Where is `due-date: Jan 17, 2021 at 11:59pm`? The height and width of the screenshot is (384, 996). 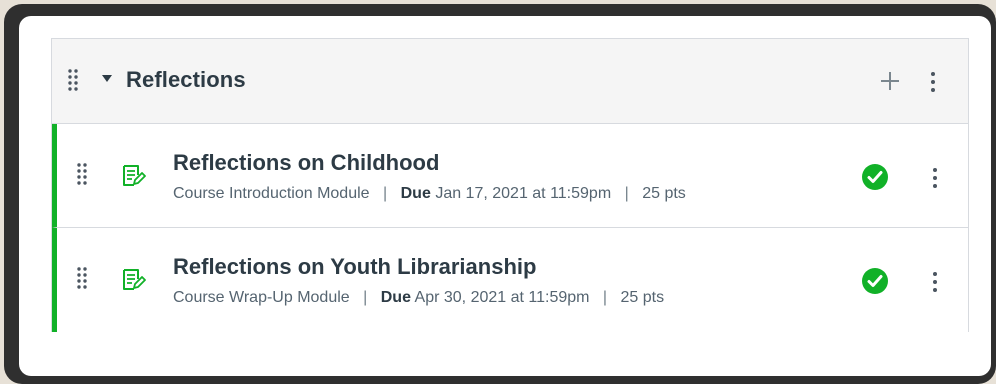 due-date: Jan 17, 2021 at 11:59pm is located at coordinates (523, 193).